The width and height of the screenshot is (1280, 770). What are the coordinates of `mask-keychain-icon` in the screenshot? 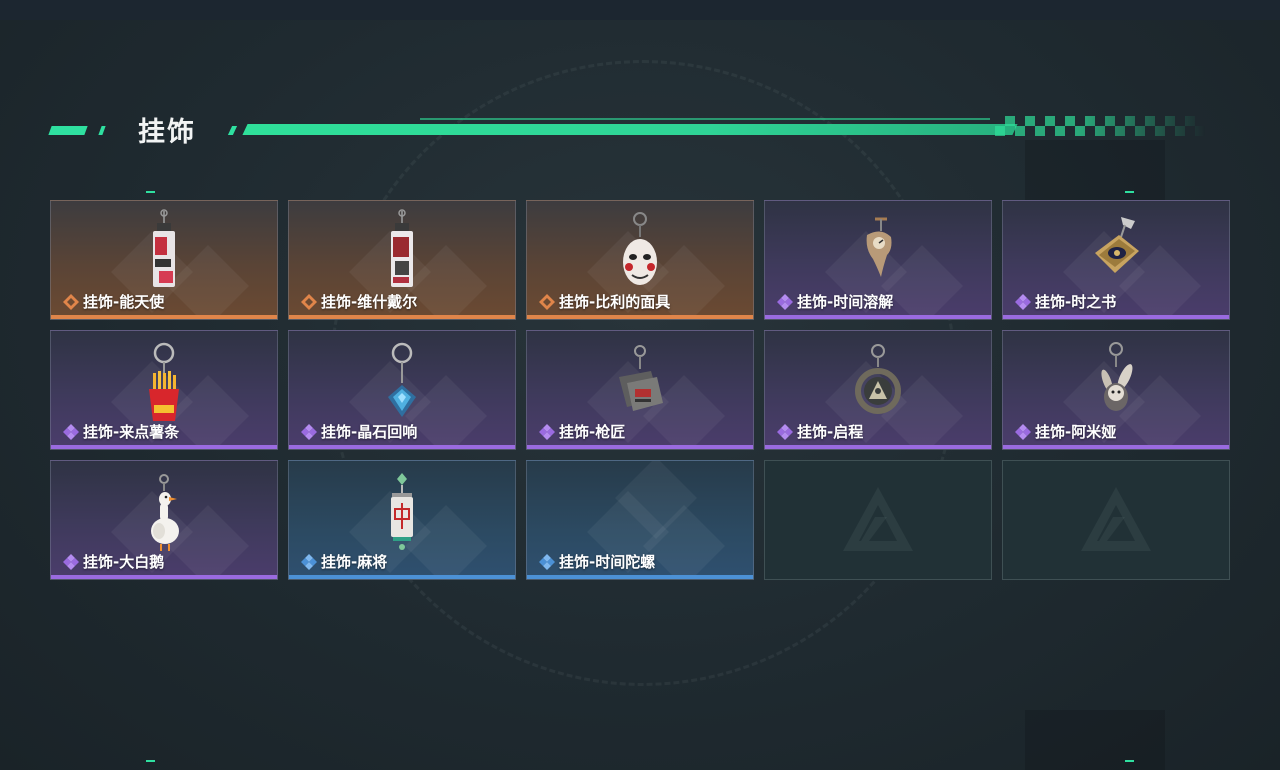 It's located at (640, 248).